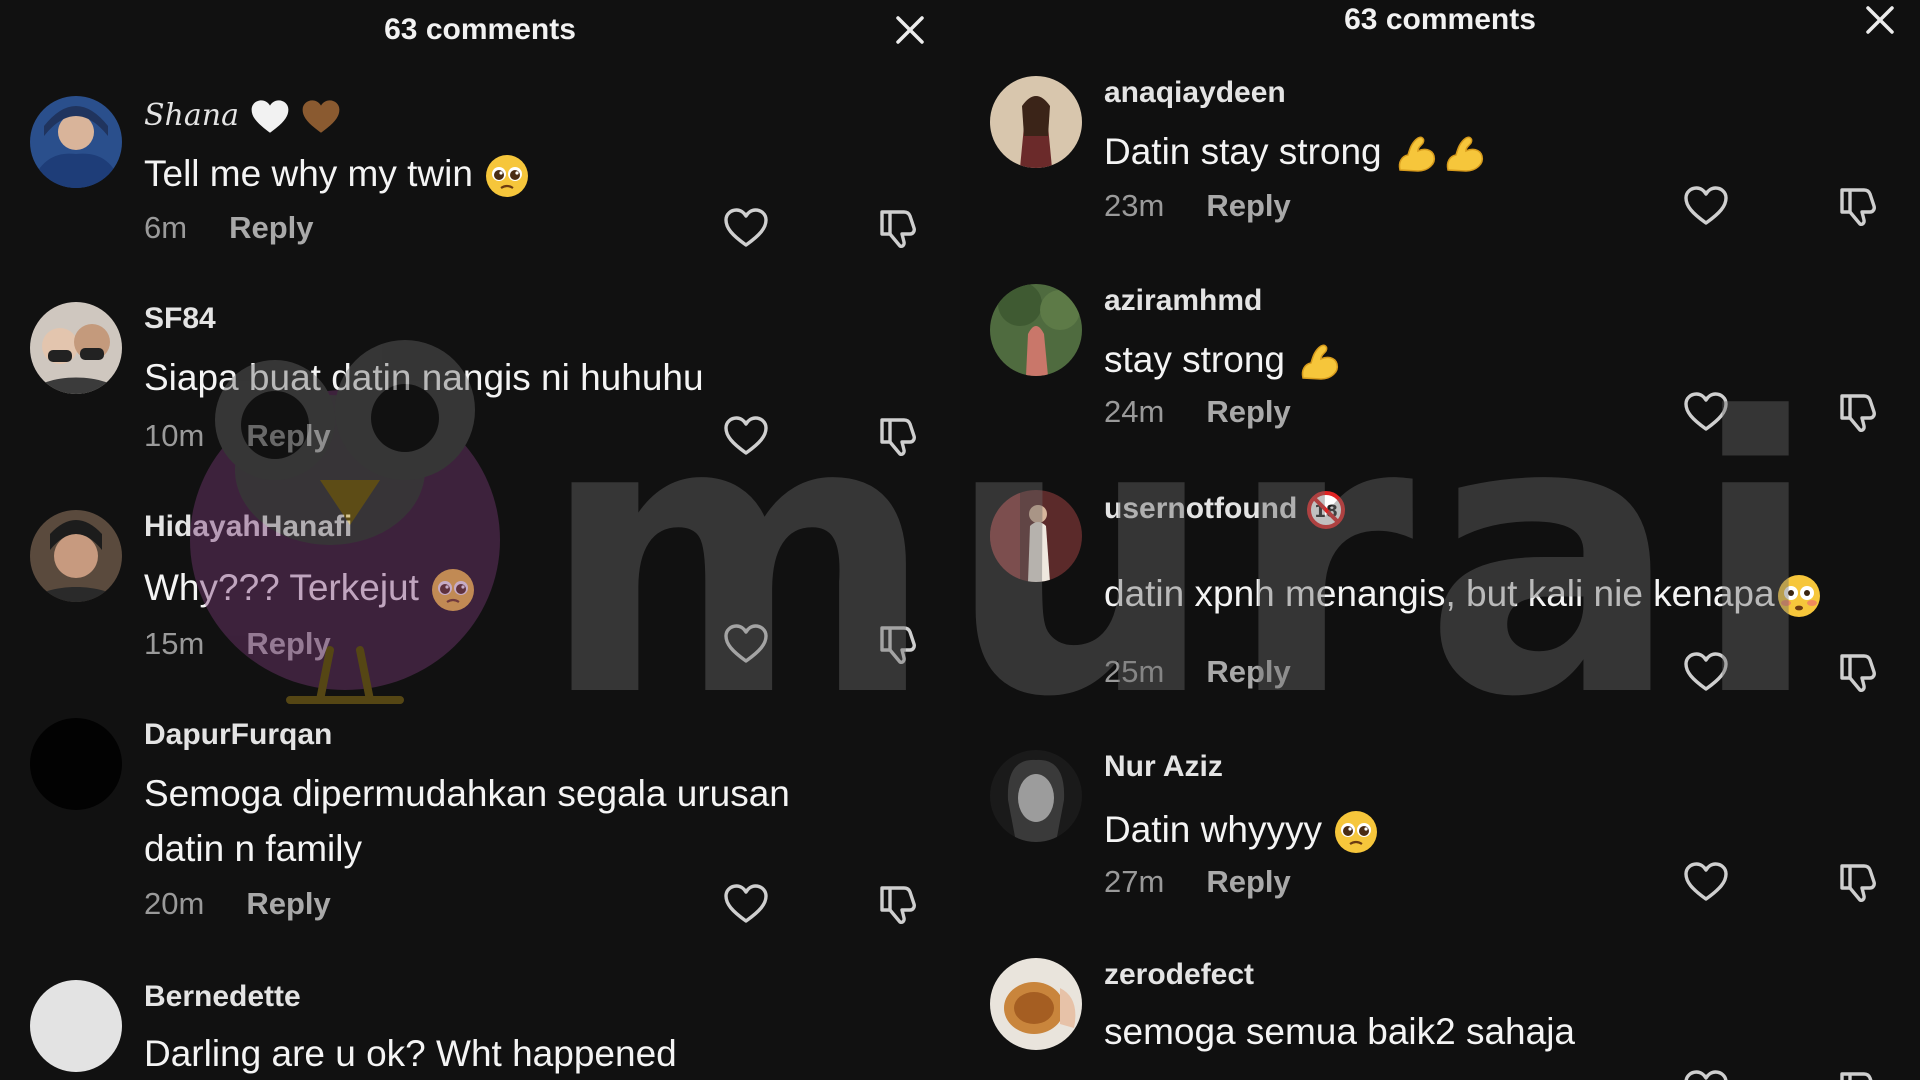 Image resolution: width=1920 pixels, height=1080 pixels. I want to click on comment-text: Tell me why my twin, so click(494, 173).